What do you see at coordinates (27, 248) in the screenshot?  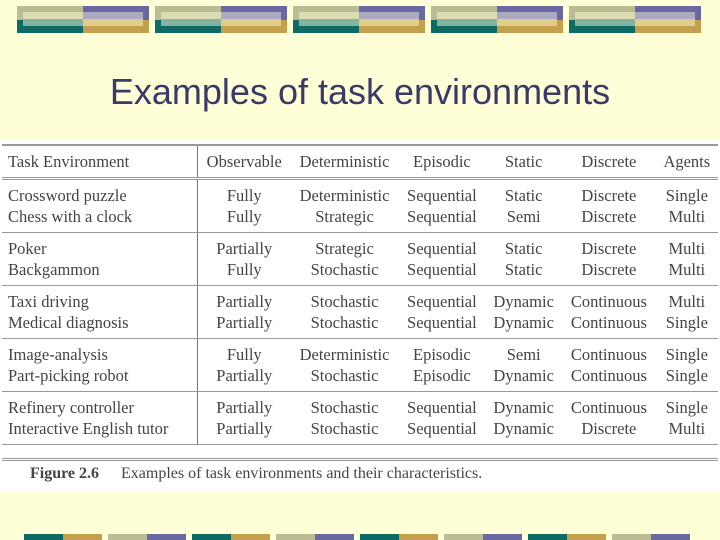 I see `cell-value: Poker` at bounding box center [27, 248].